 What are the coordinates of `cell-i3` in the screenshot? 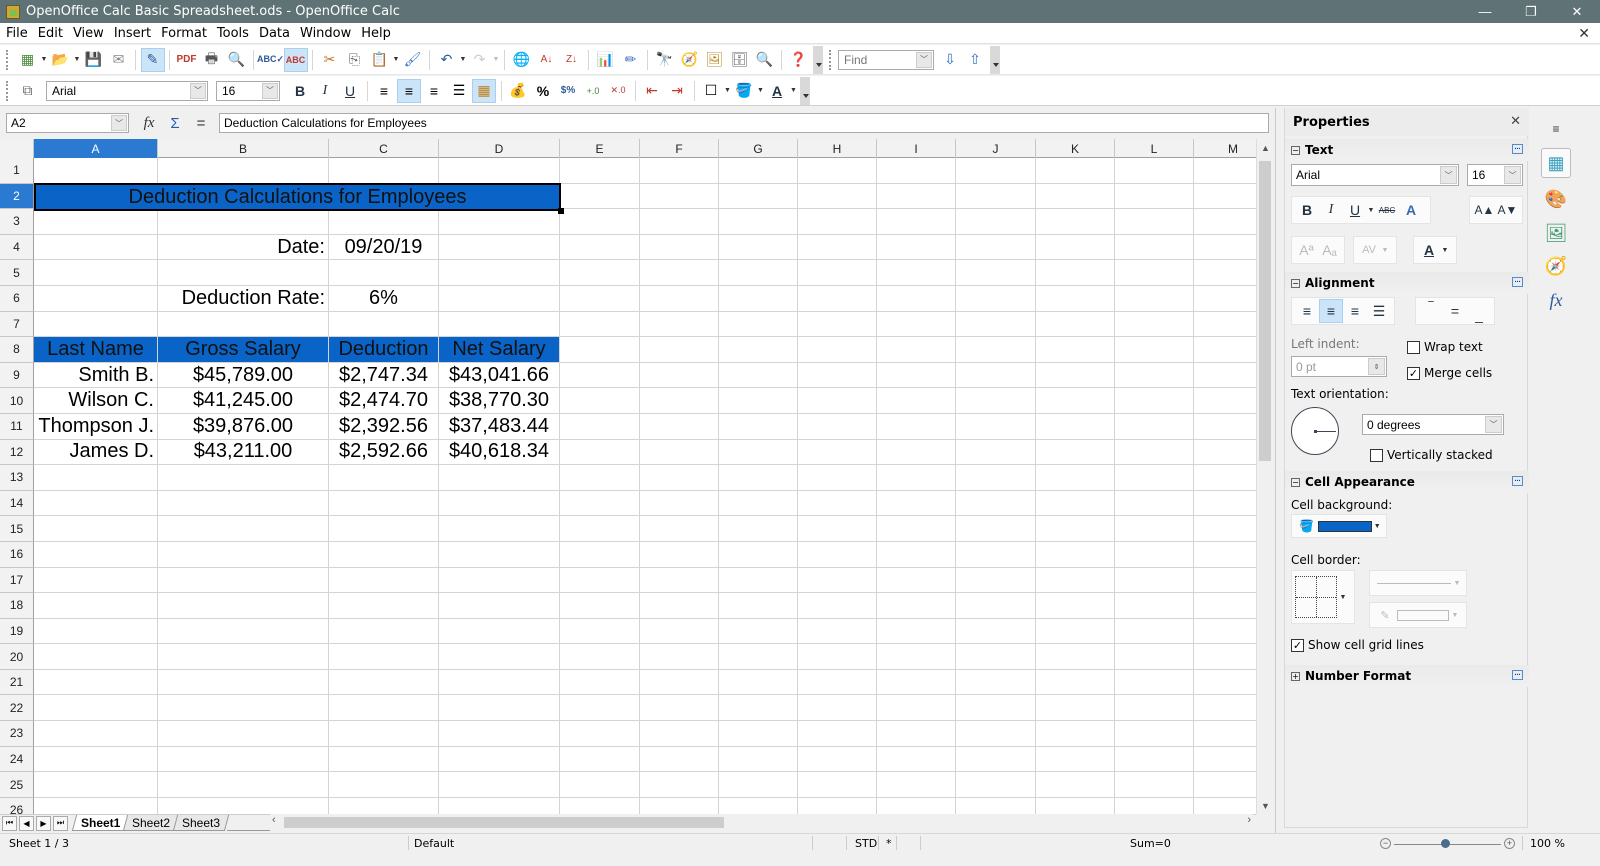 It's located at (916, 222).